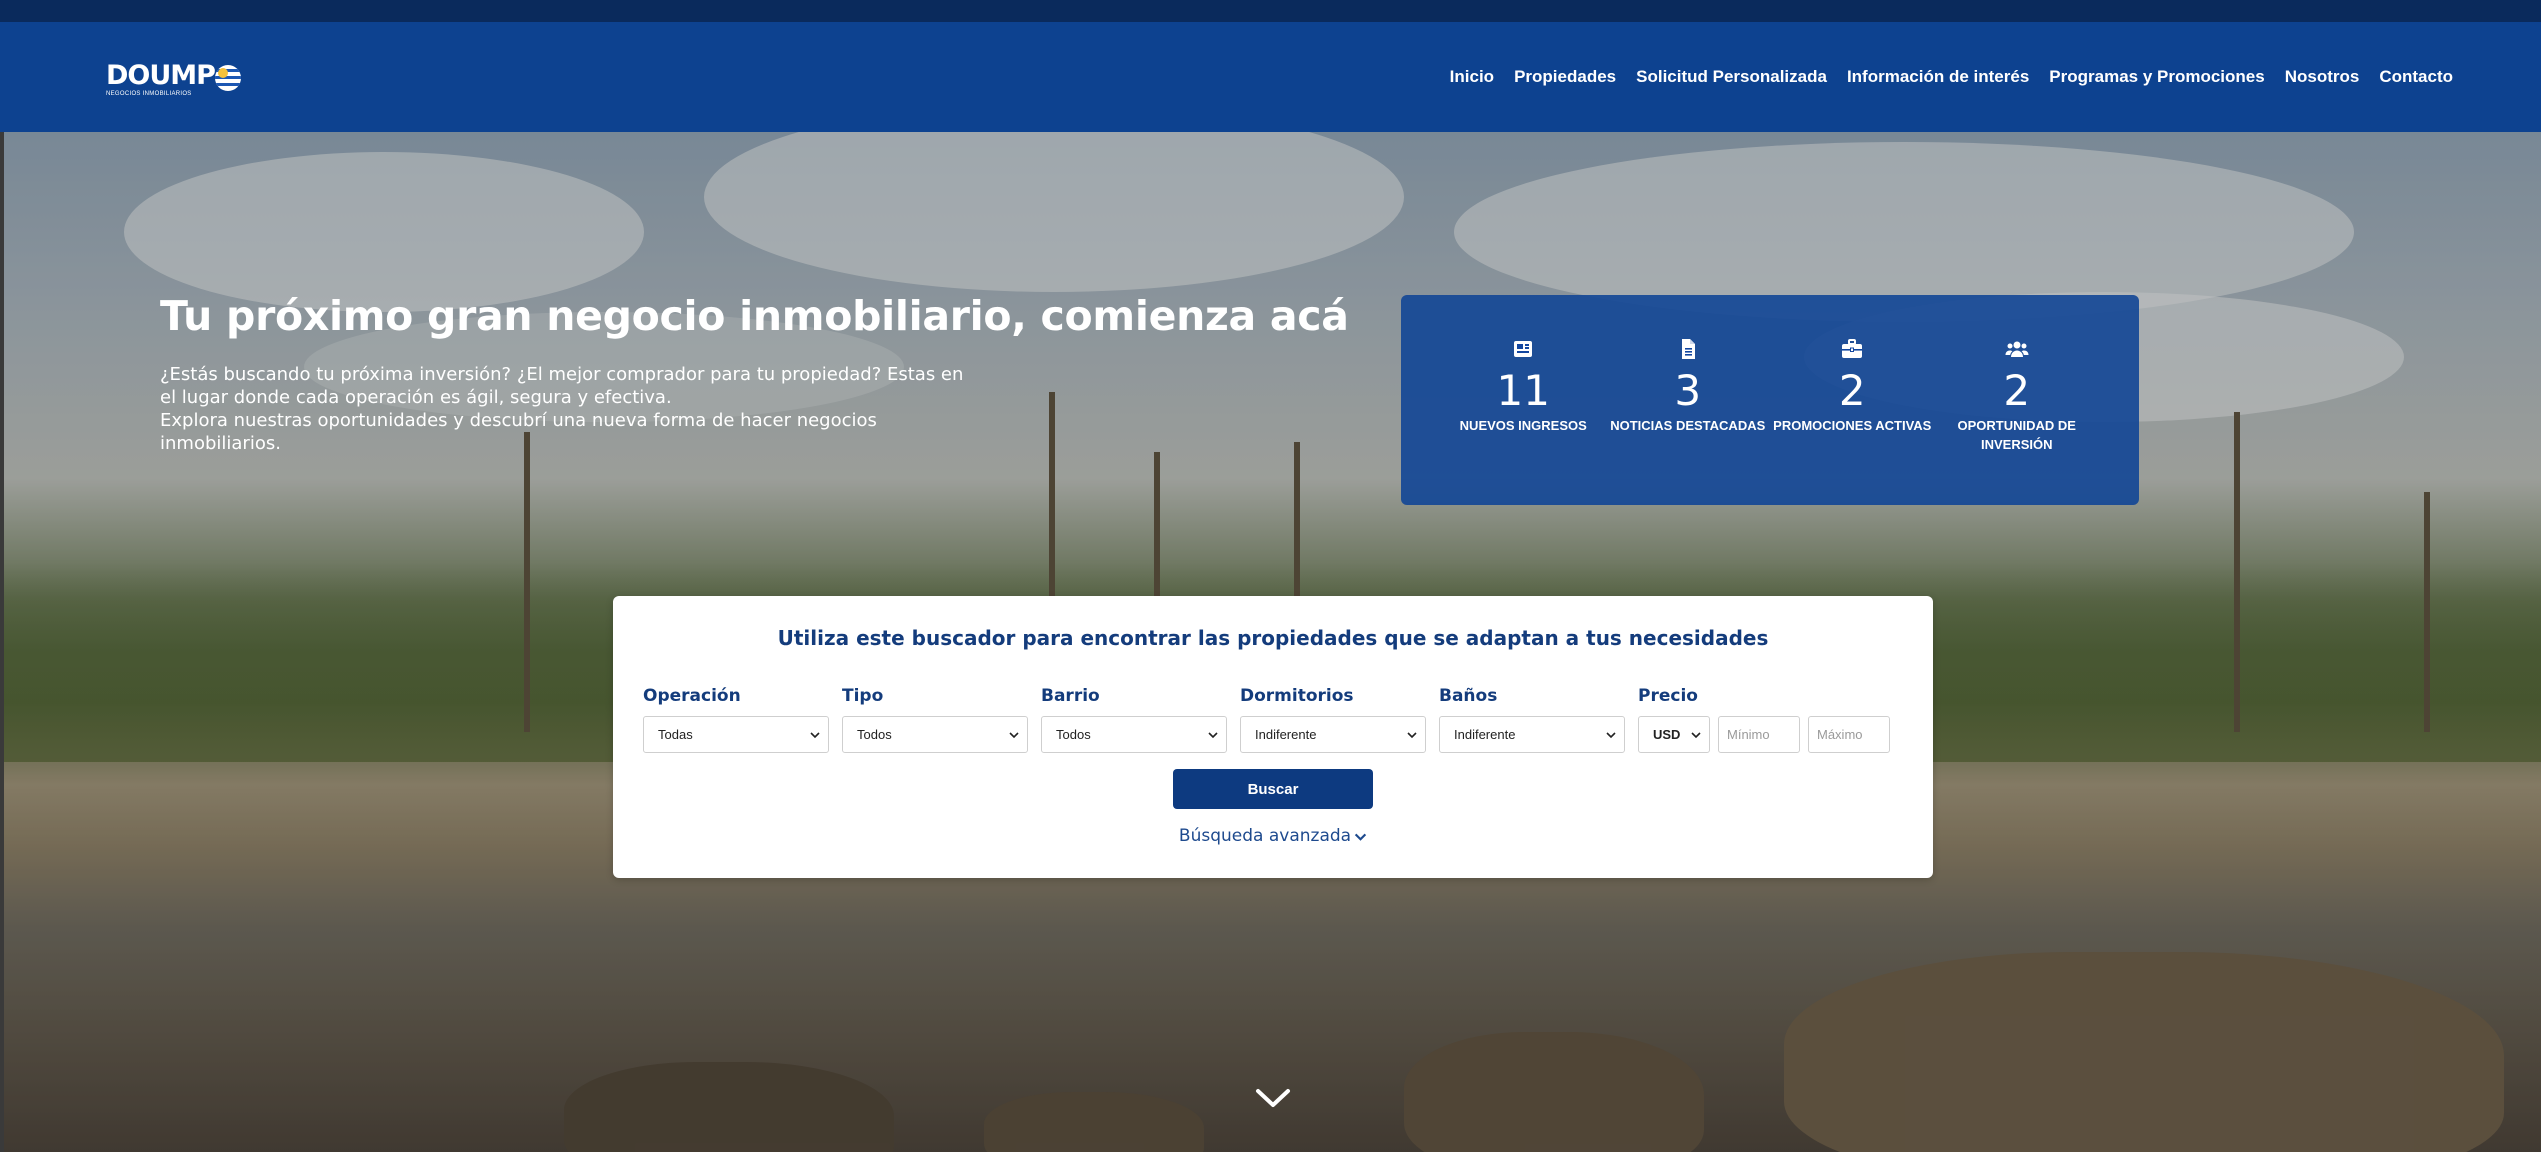  What do you see at coordinates (874, 734) in the screenshot?
I see `tipo-value: Todos` at bounding box center [874, 734].